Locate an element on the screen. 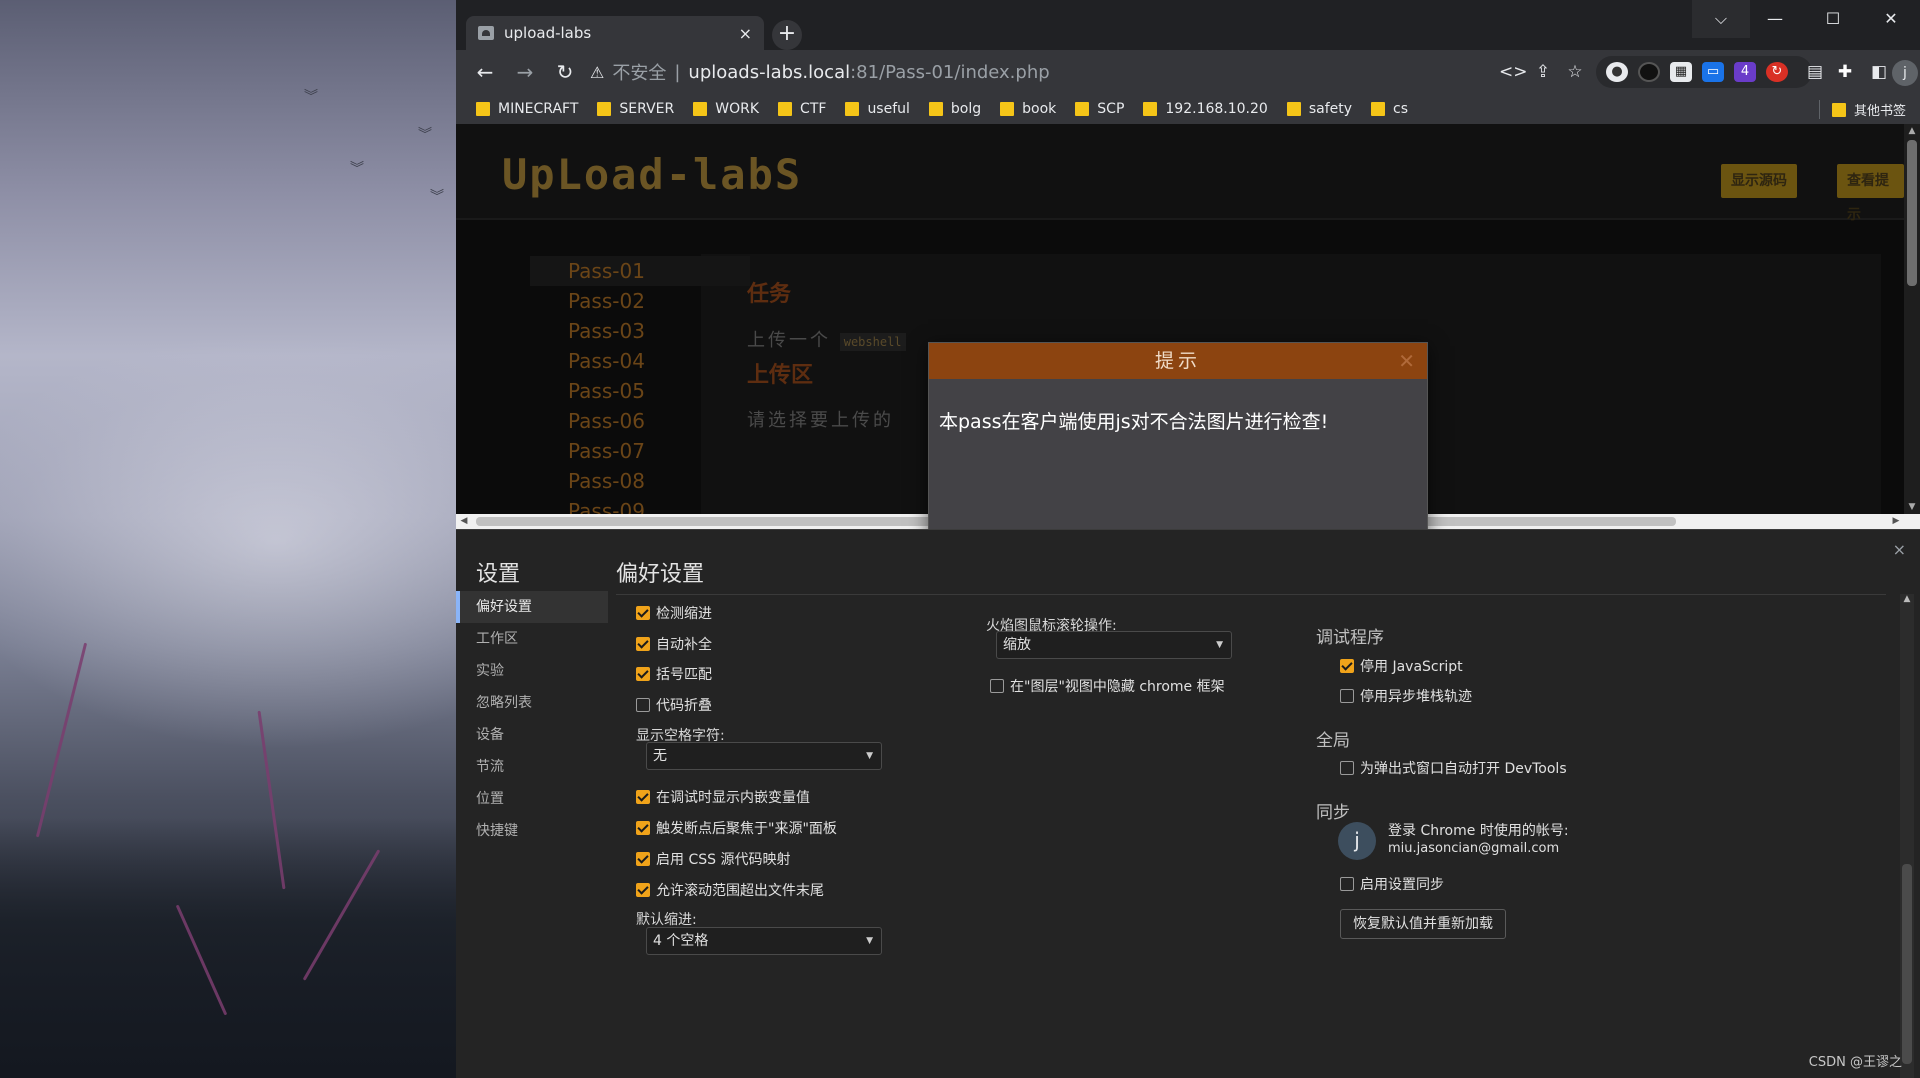 The width and height of the screenshot is (1920, 1078). extensions-puzzle-icon: ✚ is located at coordinates (1845, 72).